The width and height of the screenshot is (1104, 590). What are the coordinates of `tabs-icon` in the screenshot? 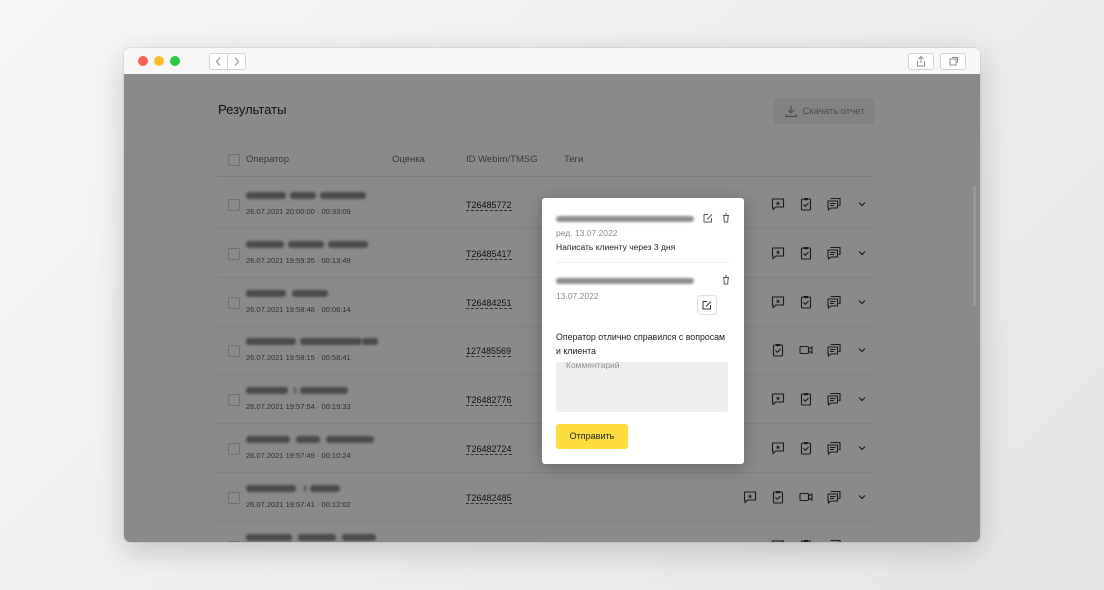 It's located at (953, 61).